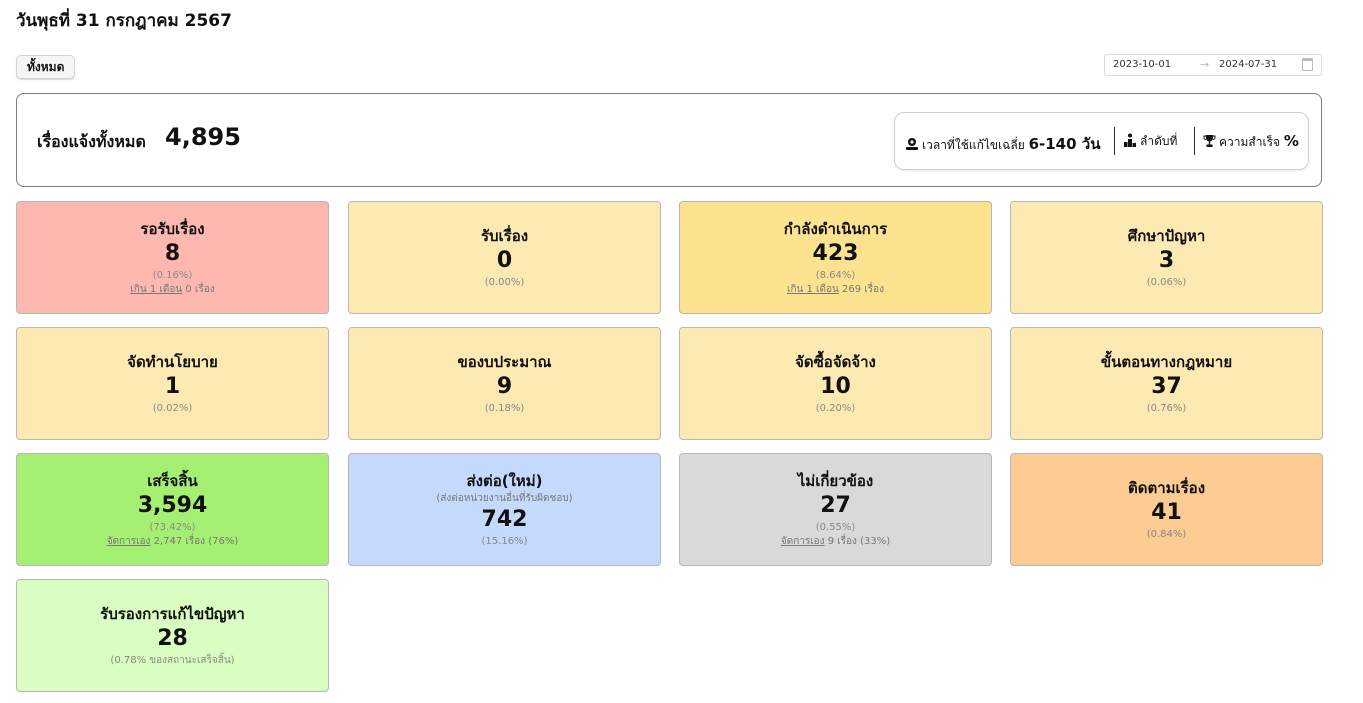 This screenshot has width=1363, height=703. What do you see at coordinates (504, 361) in the screenshot?
I see `card-title: ของบประมาณ` at bounding box center [504, 361].